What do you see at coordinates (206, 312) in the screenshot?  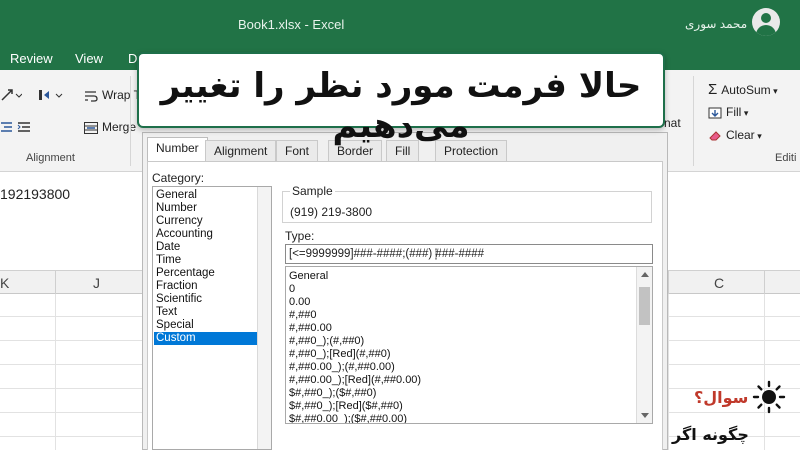 I see `category-text: Text` at bounding box center [206, 312].